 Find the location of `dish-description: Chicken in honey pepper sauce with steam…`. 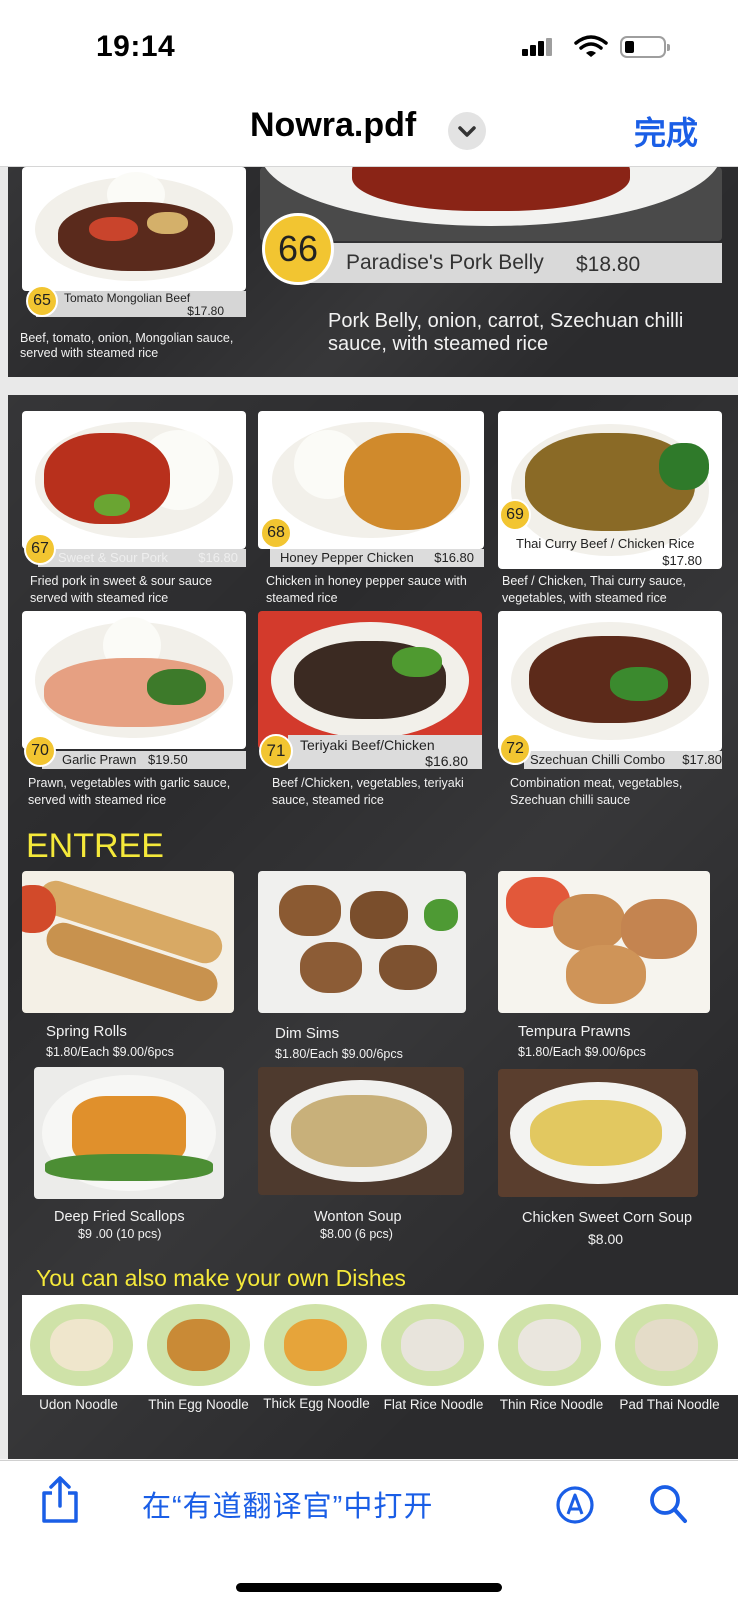

dish-description: Chicken in honey pepper sauce with steam… is located at coordinates (366, 589).